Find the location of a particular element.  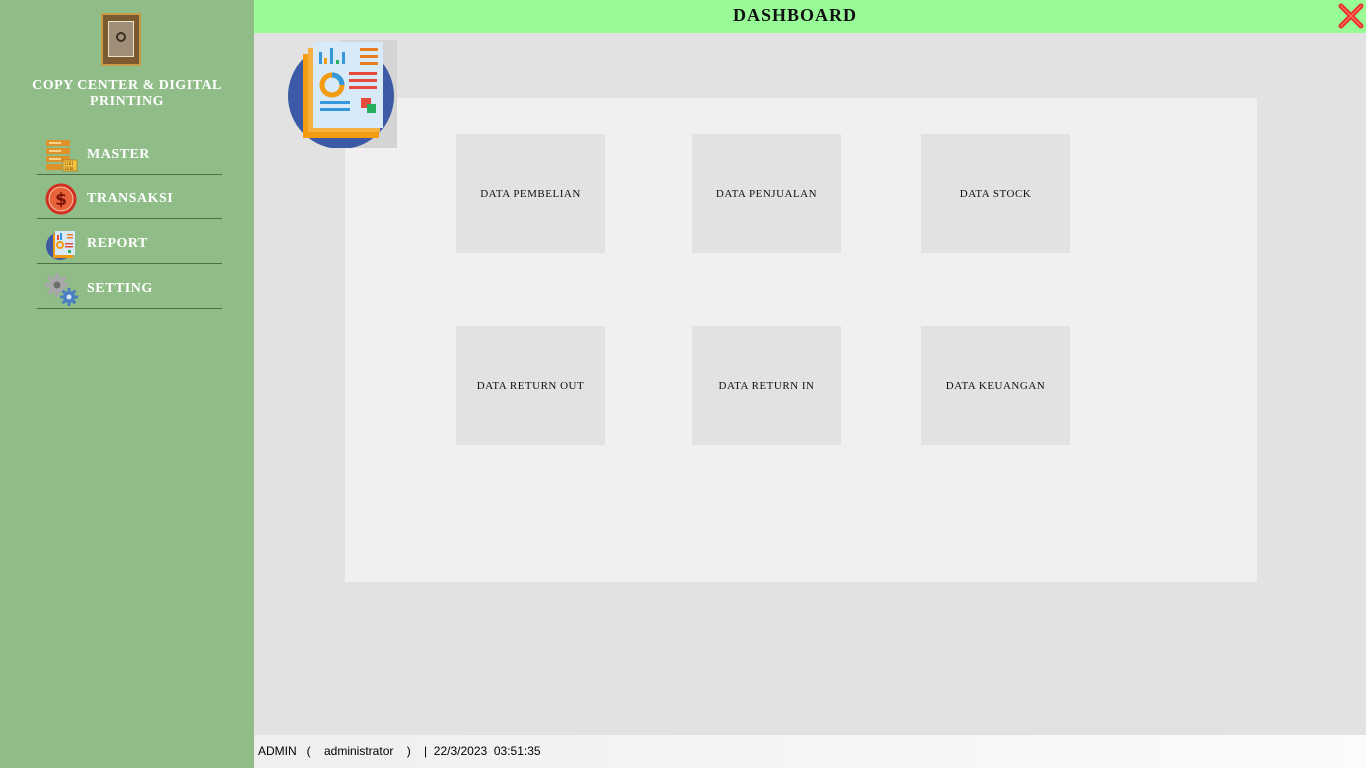

sidebar-item-master: 1101 1010 MASTER is located at coordinates (129, 153).